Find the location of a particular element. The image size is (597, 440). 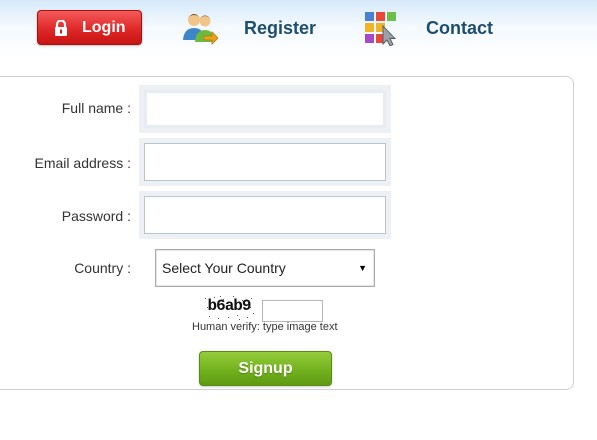

fullname-field-wrap is located at coordinates (265, 109).